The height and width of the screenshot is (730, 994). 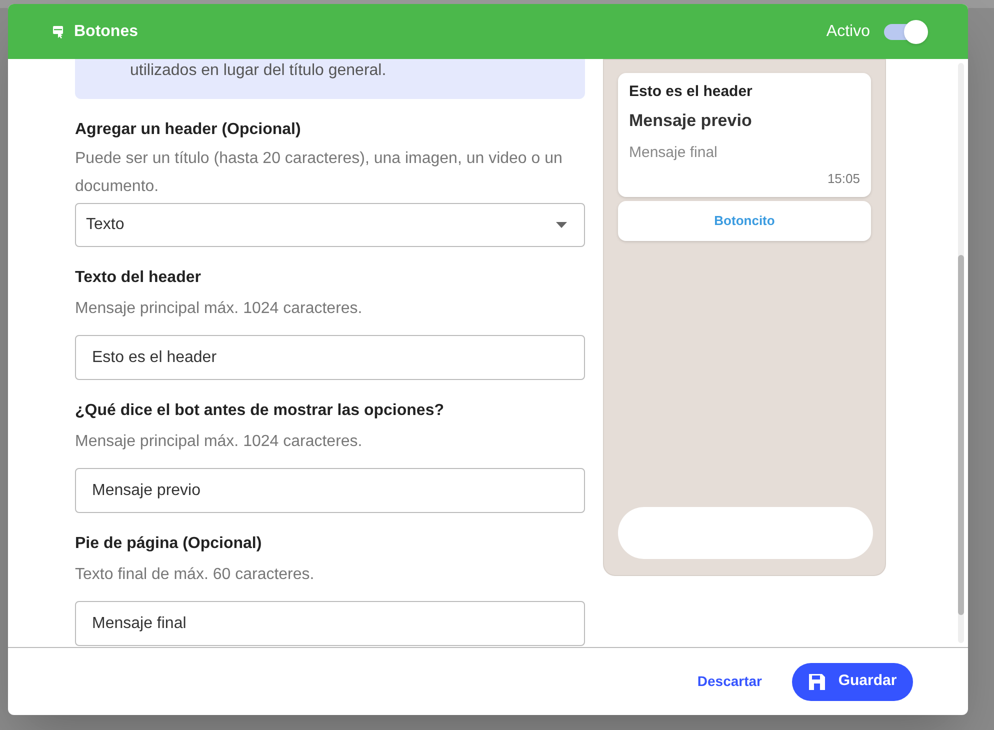 I want to click on active-label: Activo, so click(x=848, y=32).